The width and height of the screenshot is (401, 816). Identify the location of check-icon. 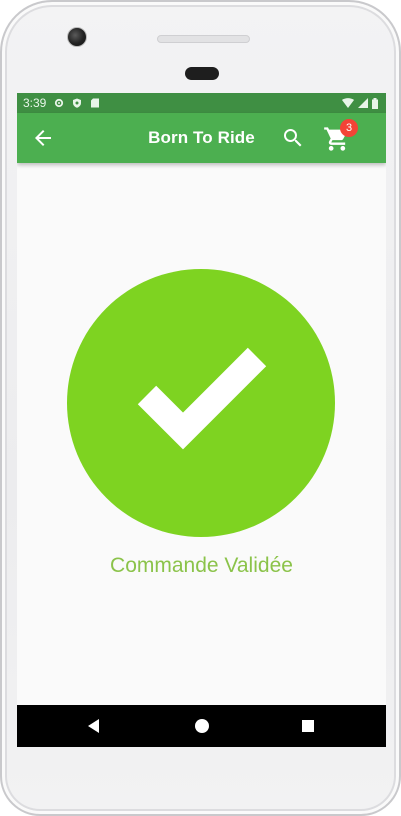
(202, 398).